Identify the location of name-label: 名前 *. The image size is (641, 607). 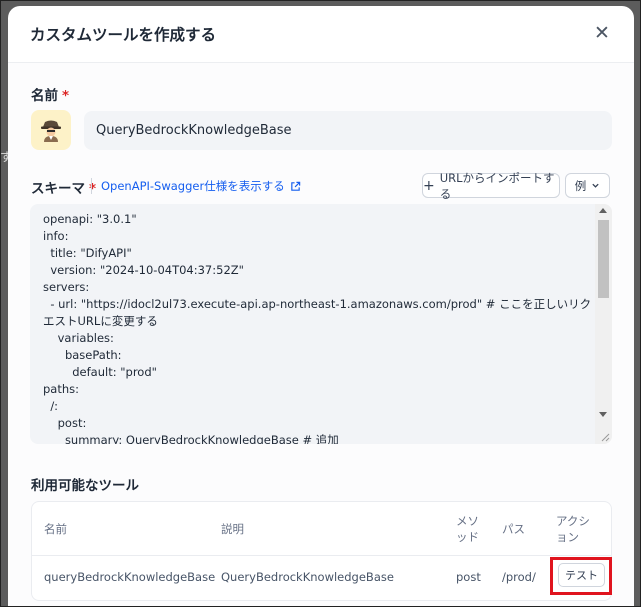
(50, 94).